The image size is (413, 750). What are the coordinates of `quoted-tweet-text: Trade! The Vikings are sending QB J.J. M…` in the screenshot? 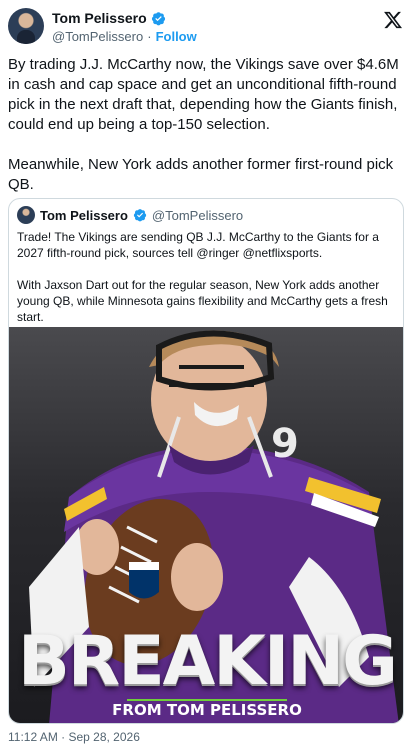 It's located at (207, 285).